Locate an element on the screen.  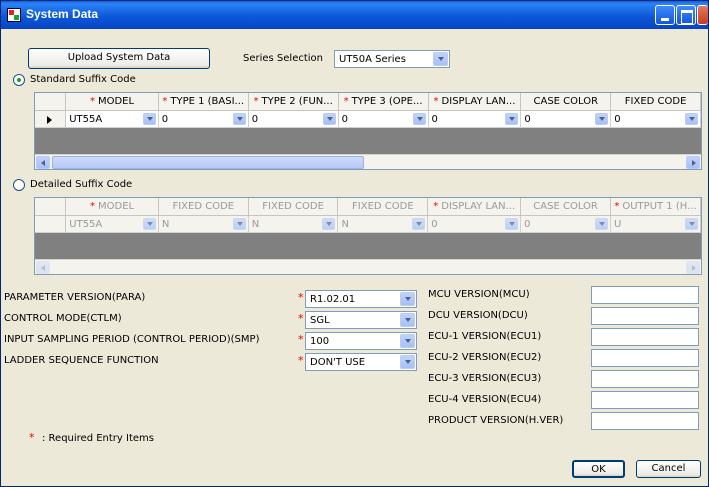
column-header-label: FIXED CODE is located at coordinates (383, 206).